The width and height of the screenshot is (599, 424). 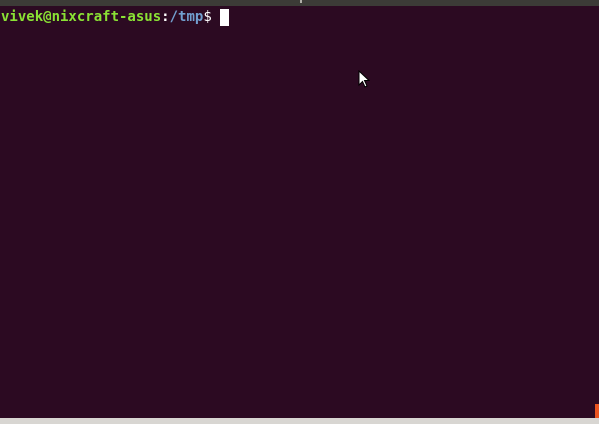 I want to click on arrow-pointer-icon, so click(x=364, y=81).